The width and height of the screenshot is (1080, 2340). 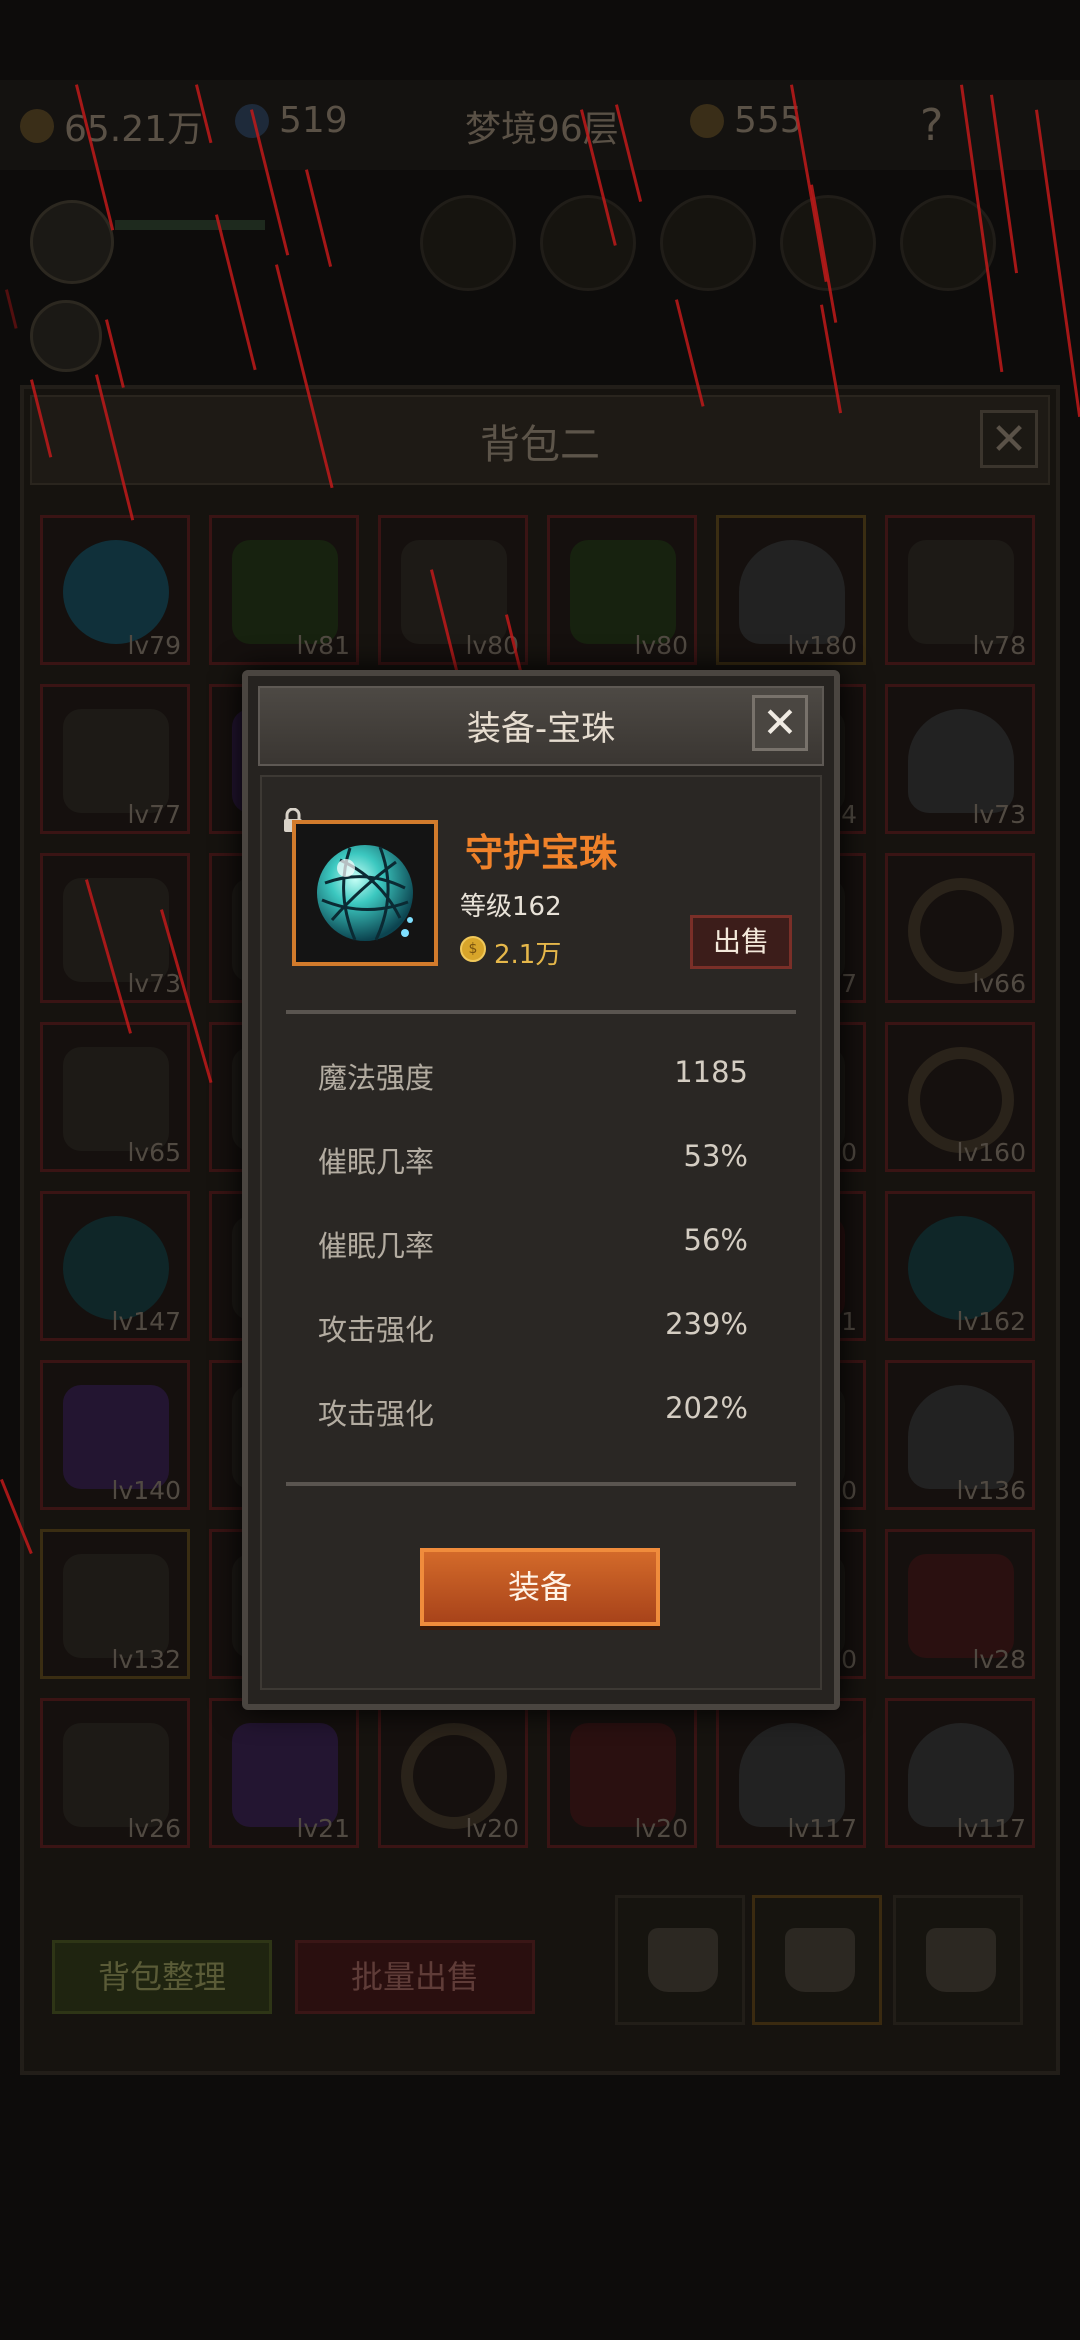 I want to click on stat-row: 催眠几率 53%, so click(x=533, y=1161).